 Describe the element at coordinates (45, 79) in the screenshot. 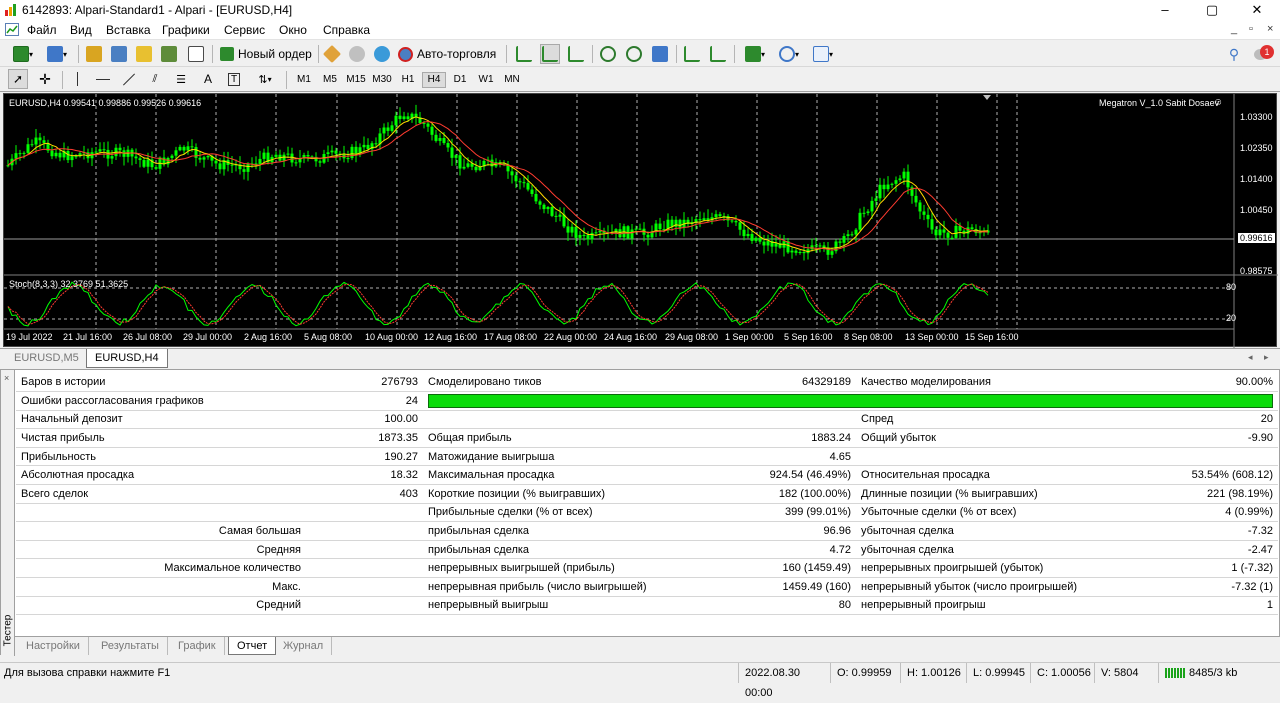

I see `crosshair-tool-button: ✛` at that location.